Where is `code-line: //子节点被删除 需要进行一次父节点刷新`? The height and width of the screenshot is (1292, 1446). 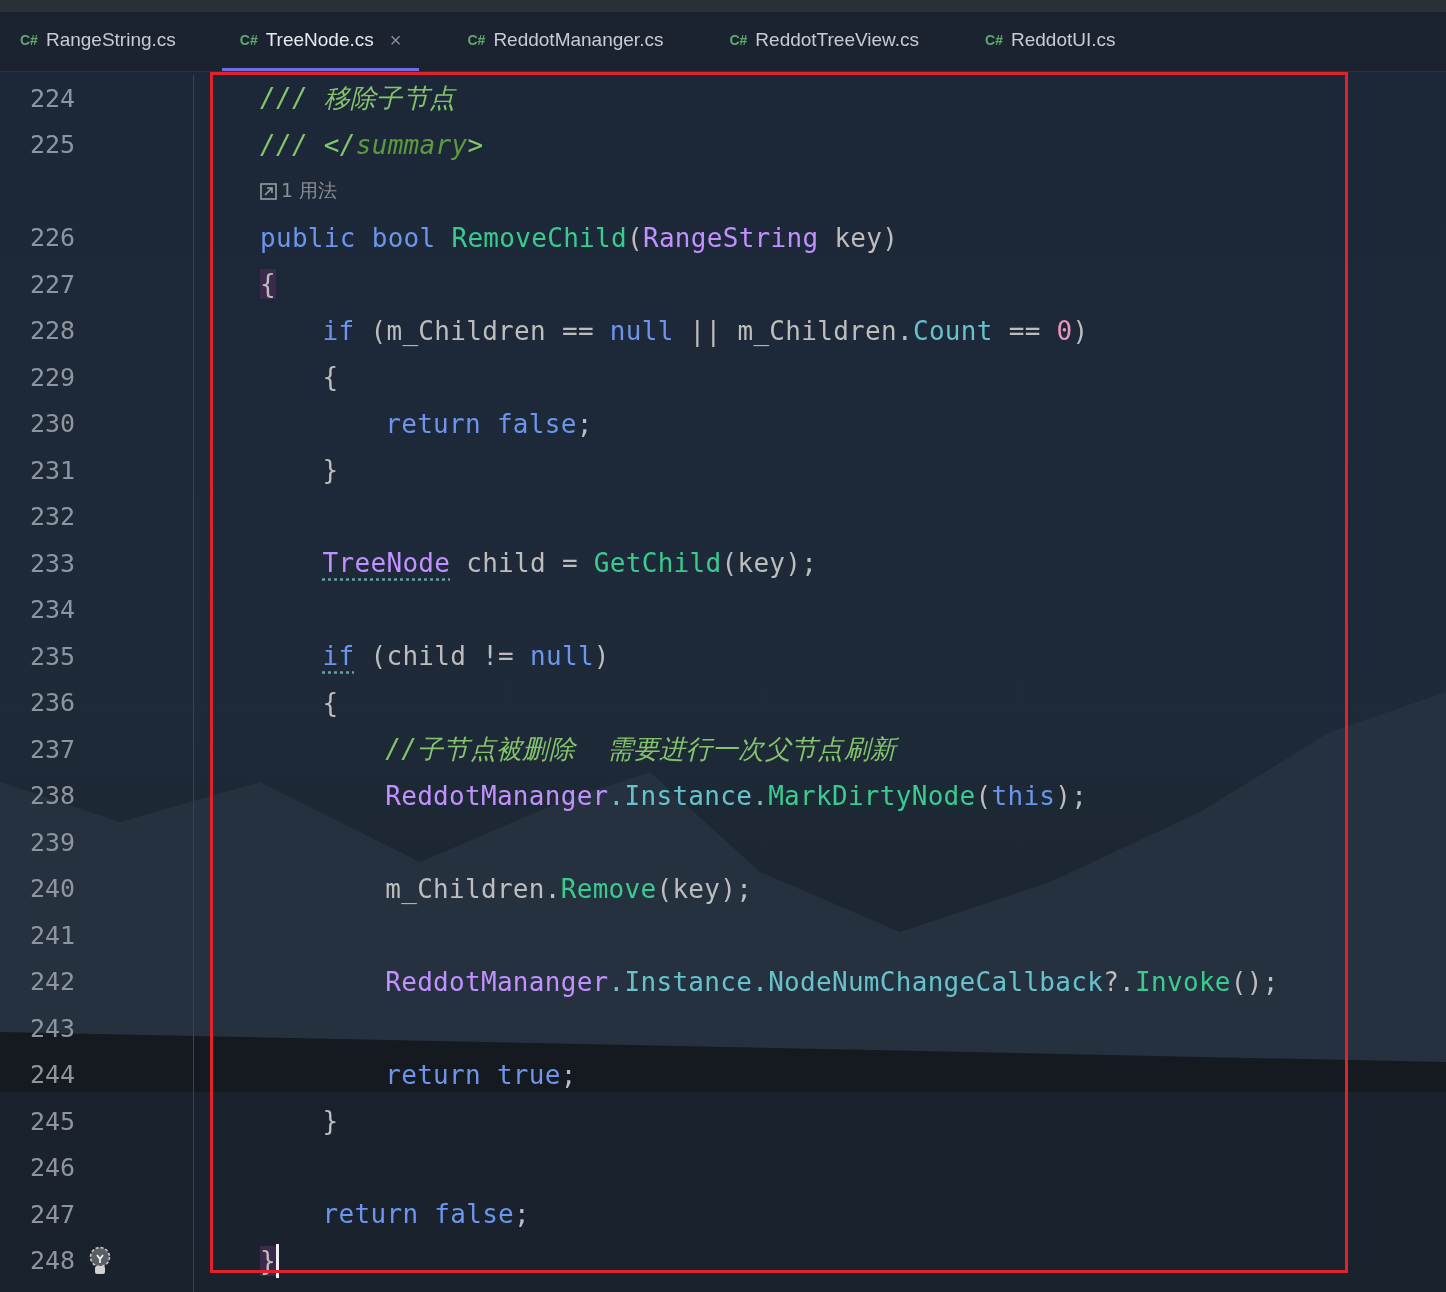
code-line: //子节点被删除 需要进行一次父节点刷新 is located at coordinates (640, 749).